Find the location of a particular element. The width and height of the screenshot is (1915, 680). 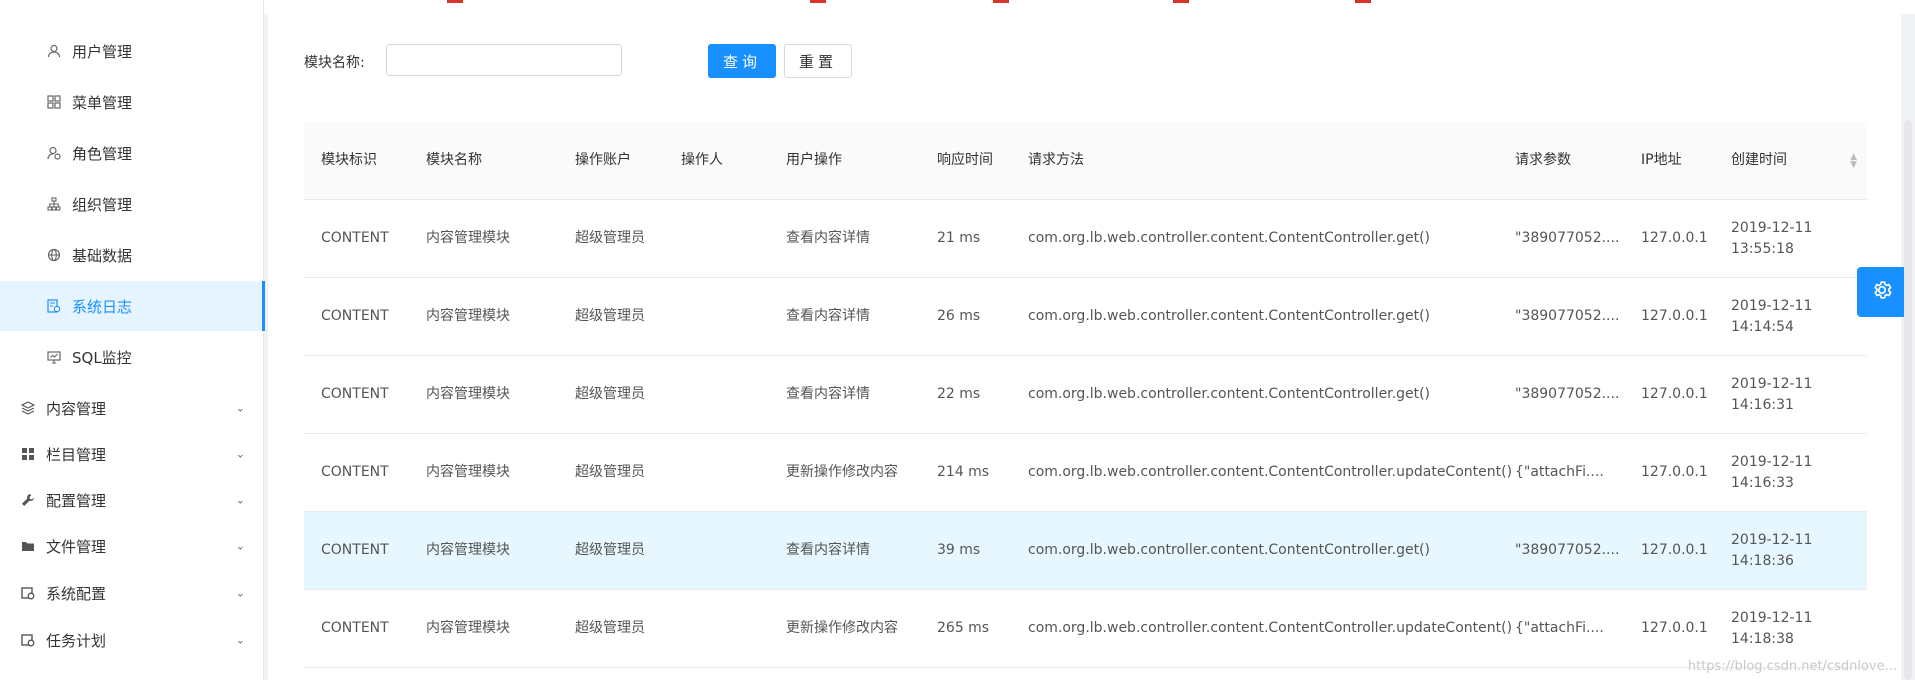

folder-icon is located at coordinates (28, 546).